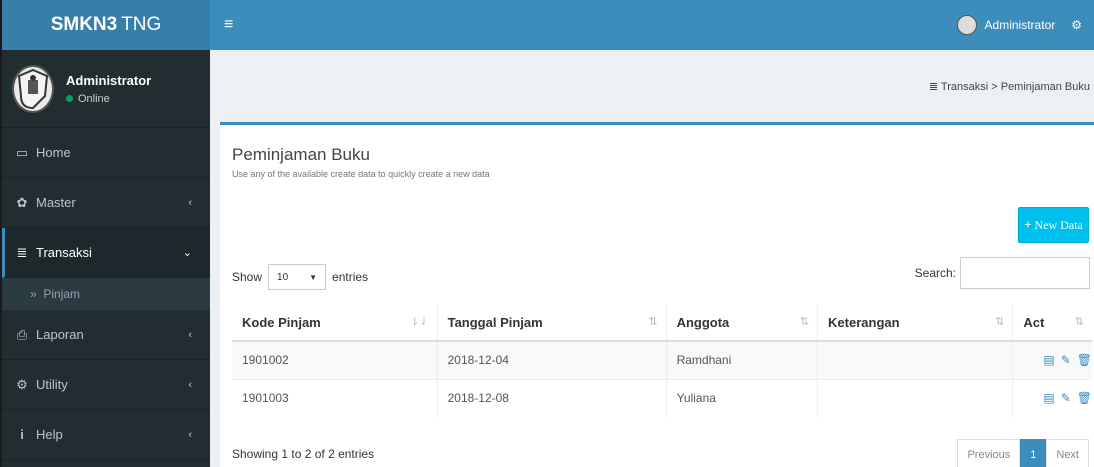 This screenshot has width=1094, height=467. What do you see at coordinates (313, 277) in the screenshot?
I see `caret-down-icon: ▼` at bounding box center [313, 277].